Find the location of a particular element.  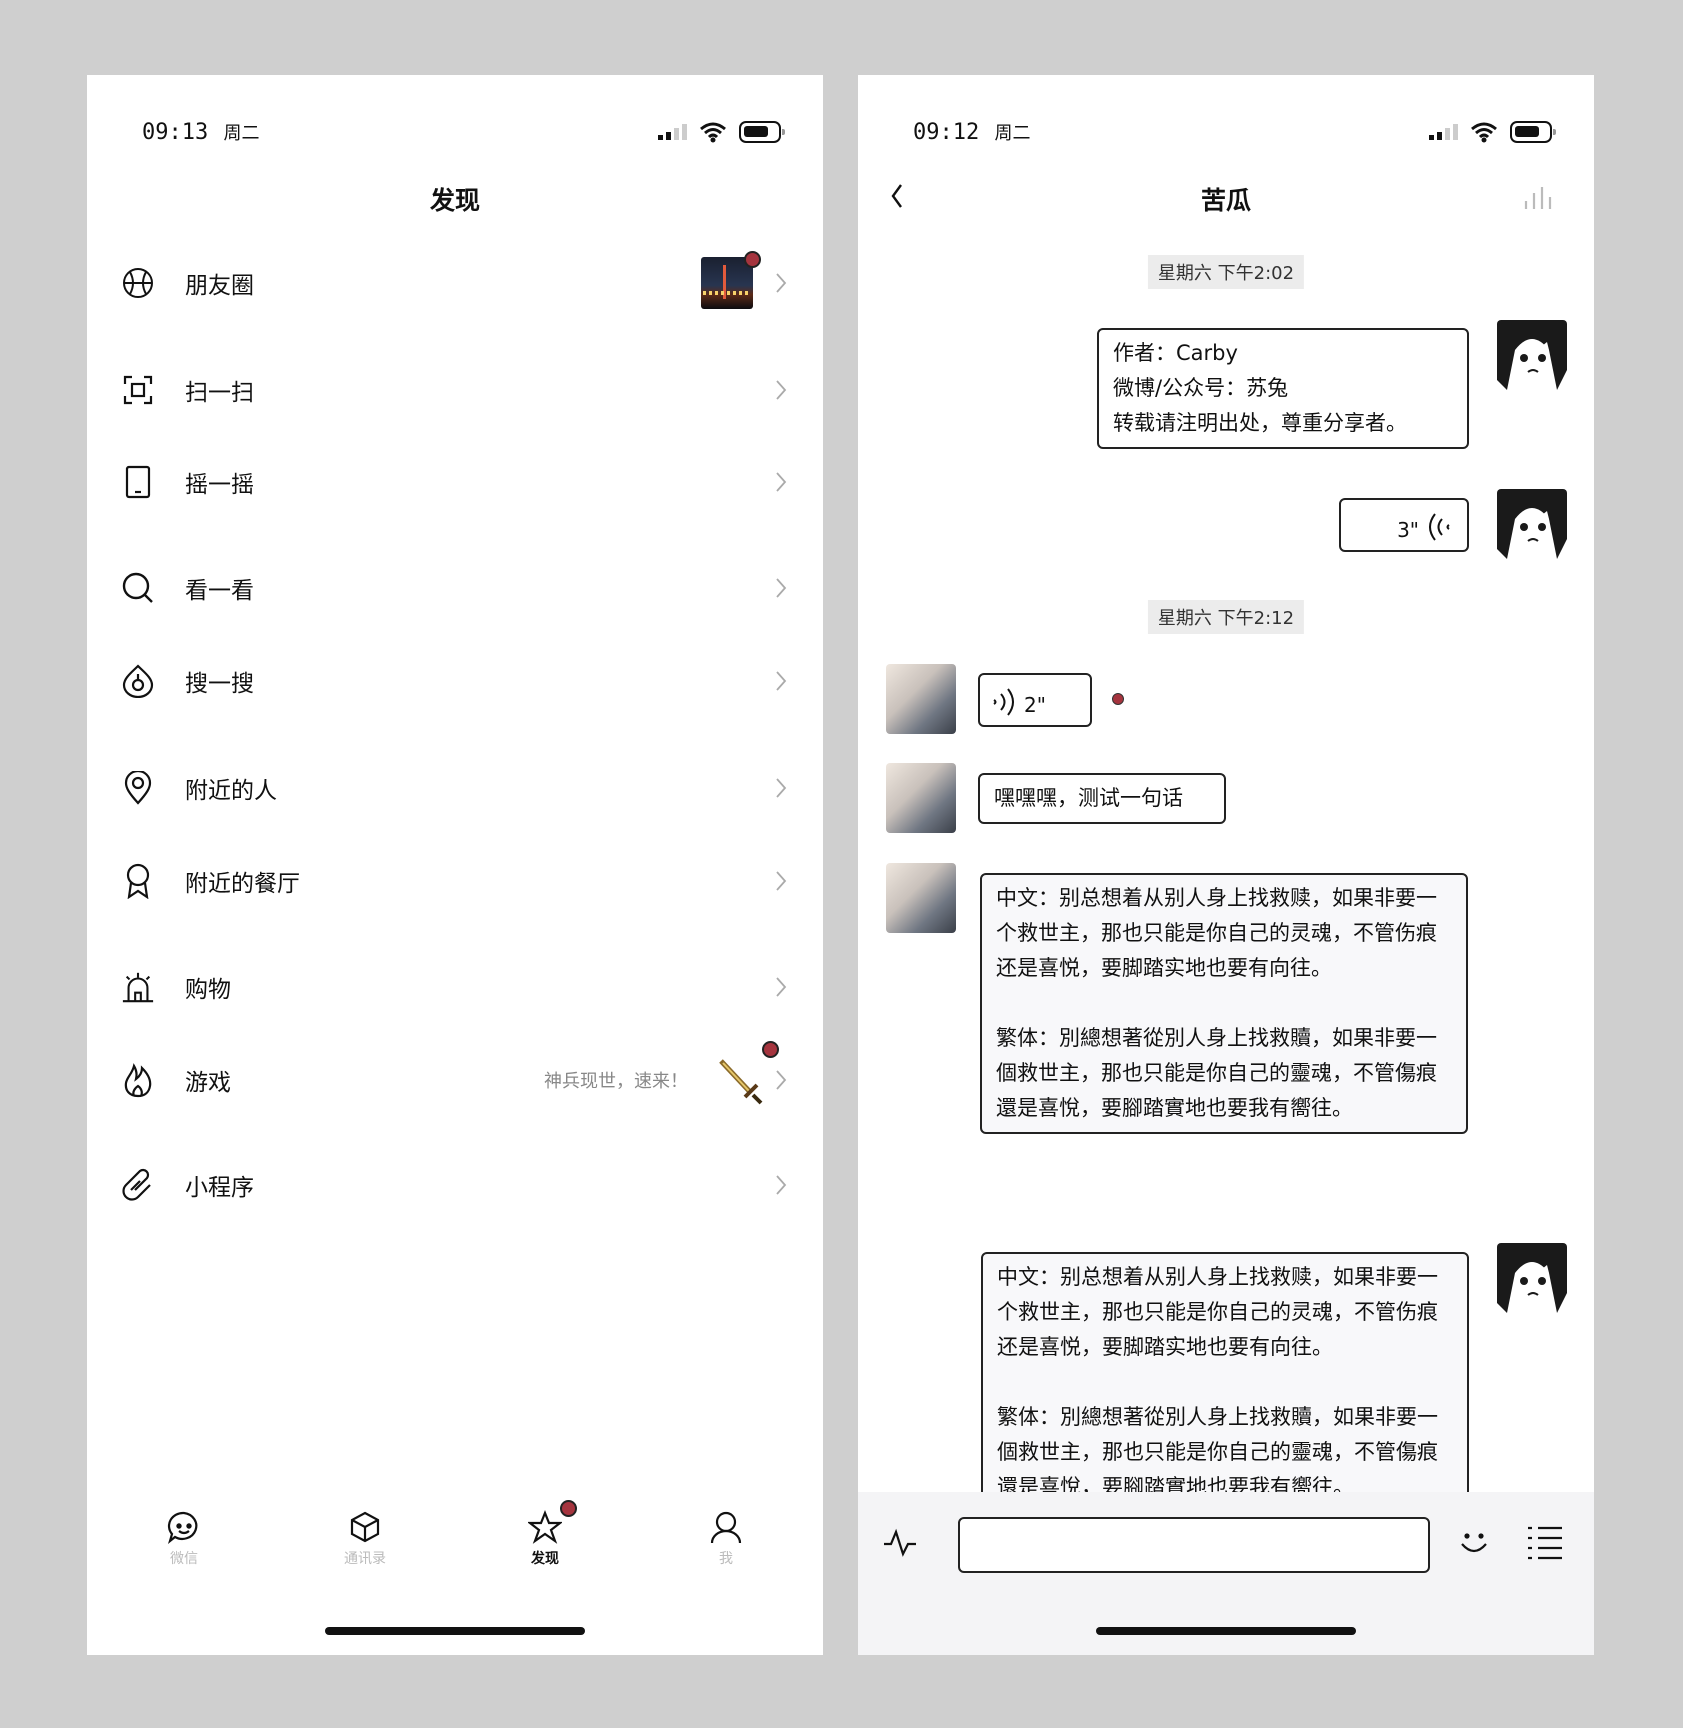

menu-item-mini-programs: 小程序 is located at coordinates (455, 1185).